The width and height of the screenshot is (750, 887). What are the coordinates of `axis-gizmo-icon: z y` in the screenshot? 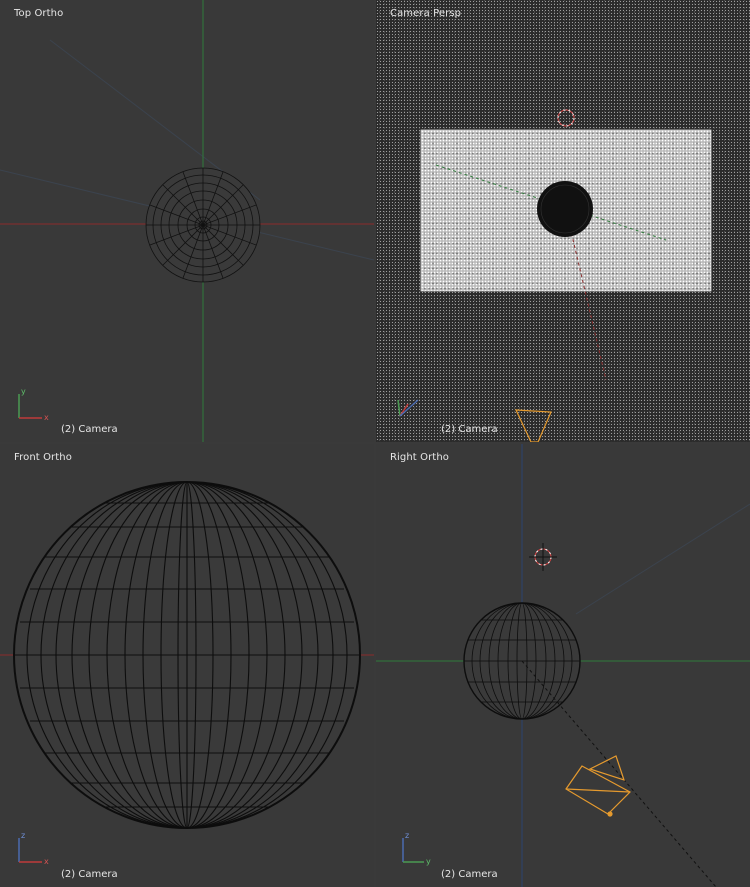 It's located at (418, 850).